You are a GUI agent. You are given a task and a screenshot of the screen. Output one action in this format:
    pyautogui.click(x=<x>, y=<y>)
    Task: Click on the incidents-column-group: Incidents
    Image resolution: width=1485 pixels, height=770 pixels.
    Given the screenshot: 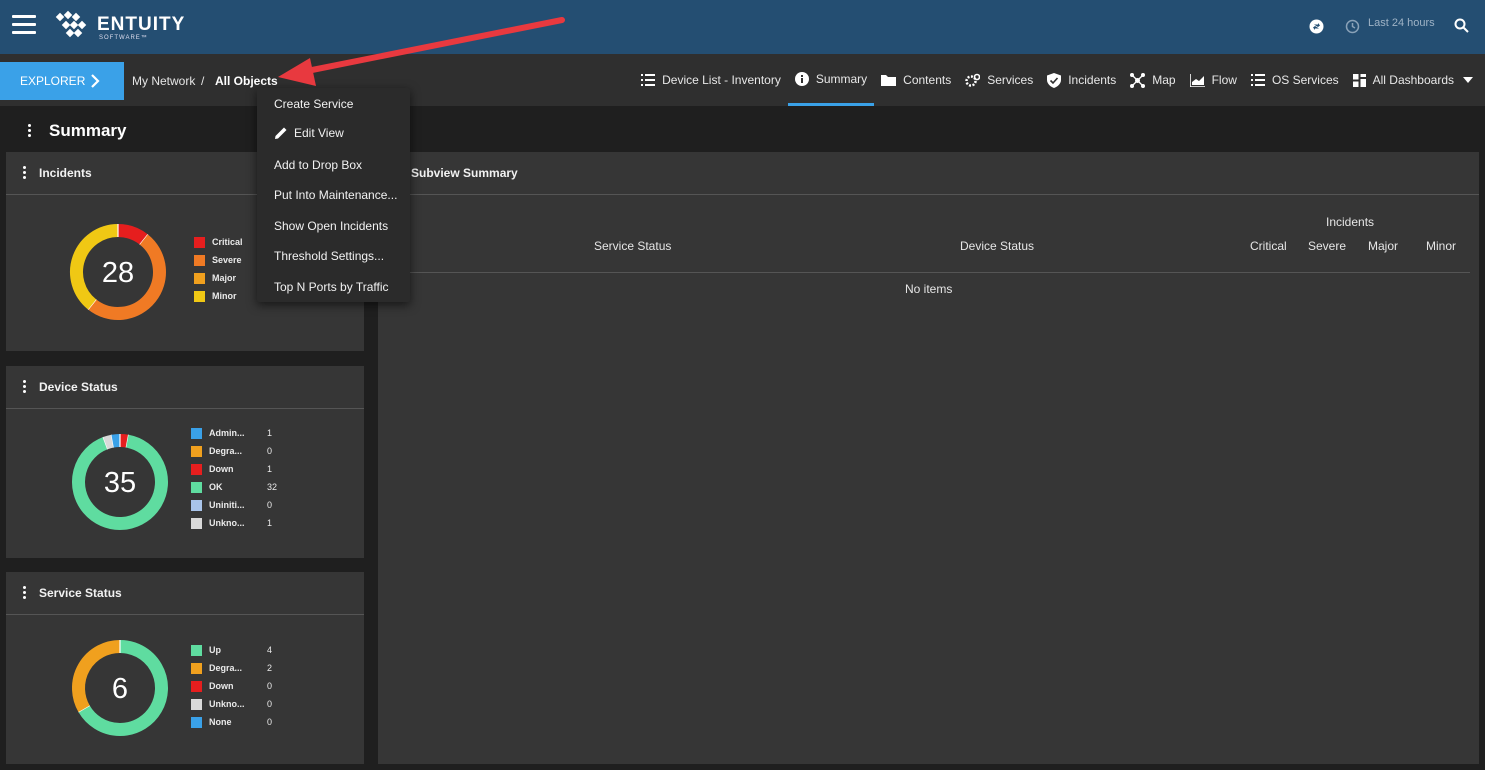 What is the action you would take?
    pyautogui.click(x=1350, y=222)
    